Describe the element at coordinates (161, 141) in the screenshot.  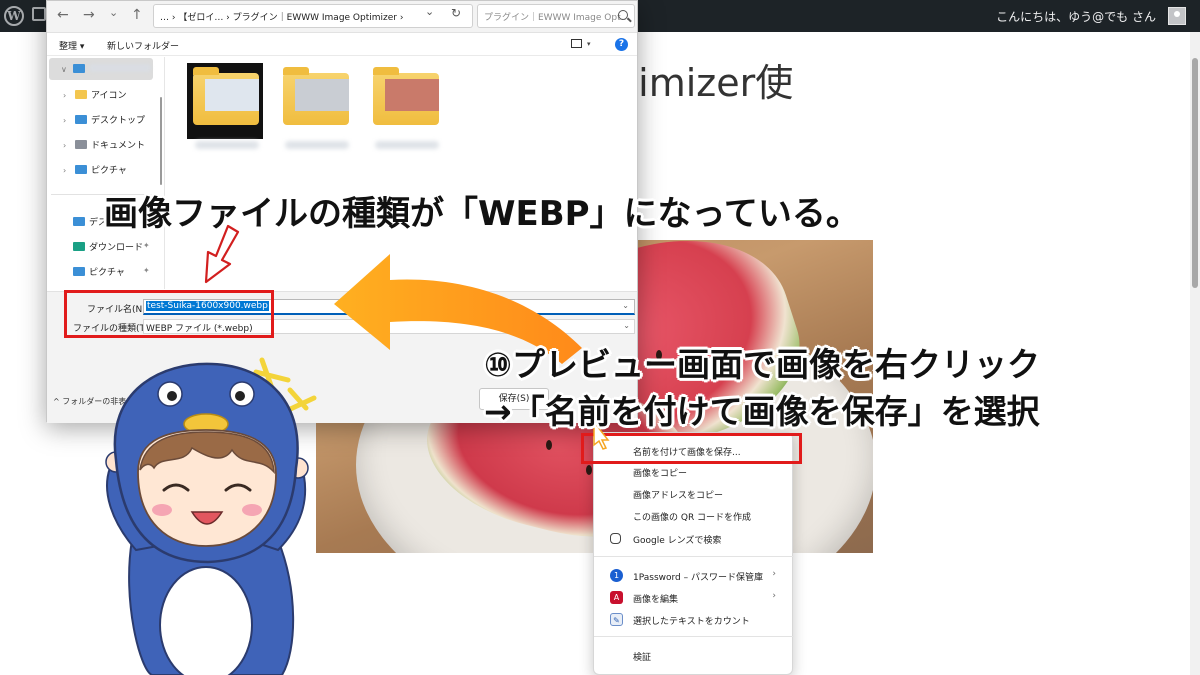
I see `nav-pane-scrollbar` at that location.